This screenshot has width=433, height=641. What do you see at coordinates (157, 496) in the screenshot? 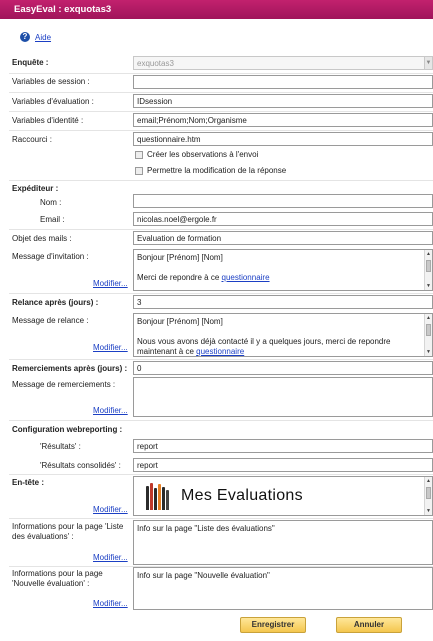
I see `people-logo-icon` at bounding box center [157, 496].